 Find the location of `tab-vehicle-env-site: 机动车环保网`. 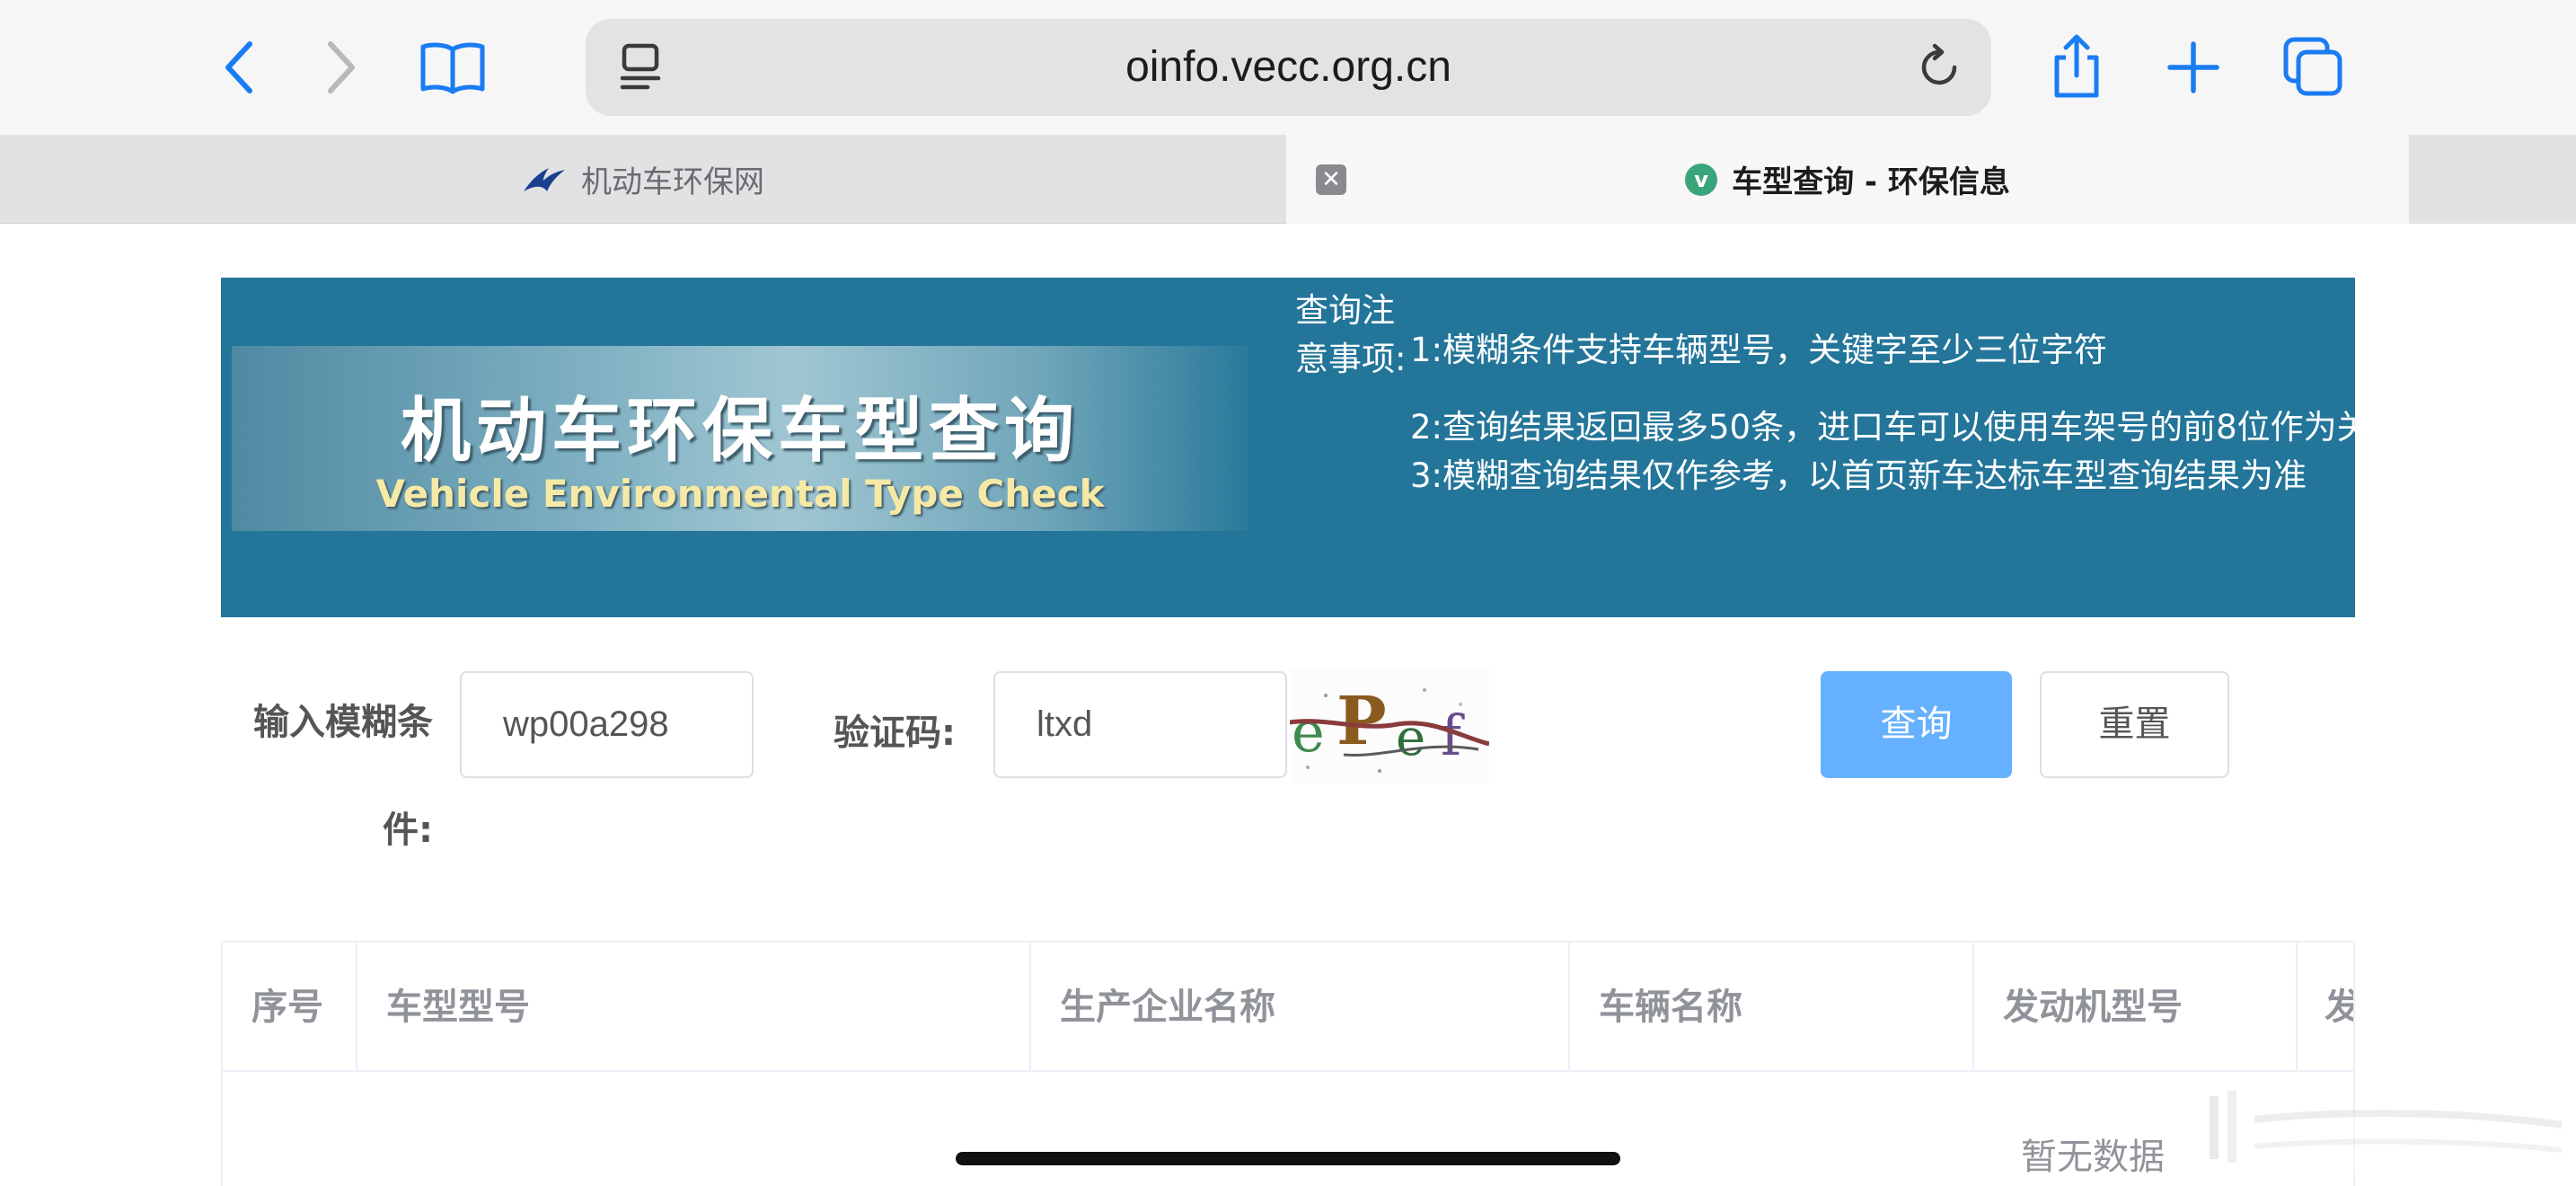

tab-vehicle-env-site: 机动车环保网 is located at coordinates (643, 179).